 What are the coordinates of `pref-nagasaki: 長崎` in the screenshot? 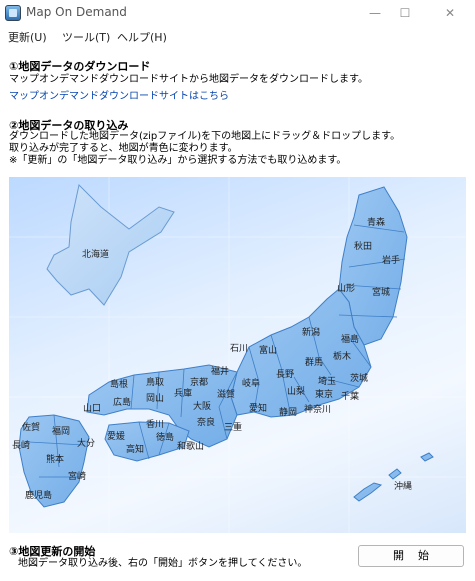 It's located at (21, 444).